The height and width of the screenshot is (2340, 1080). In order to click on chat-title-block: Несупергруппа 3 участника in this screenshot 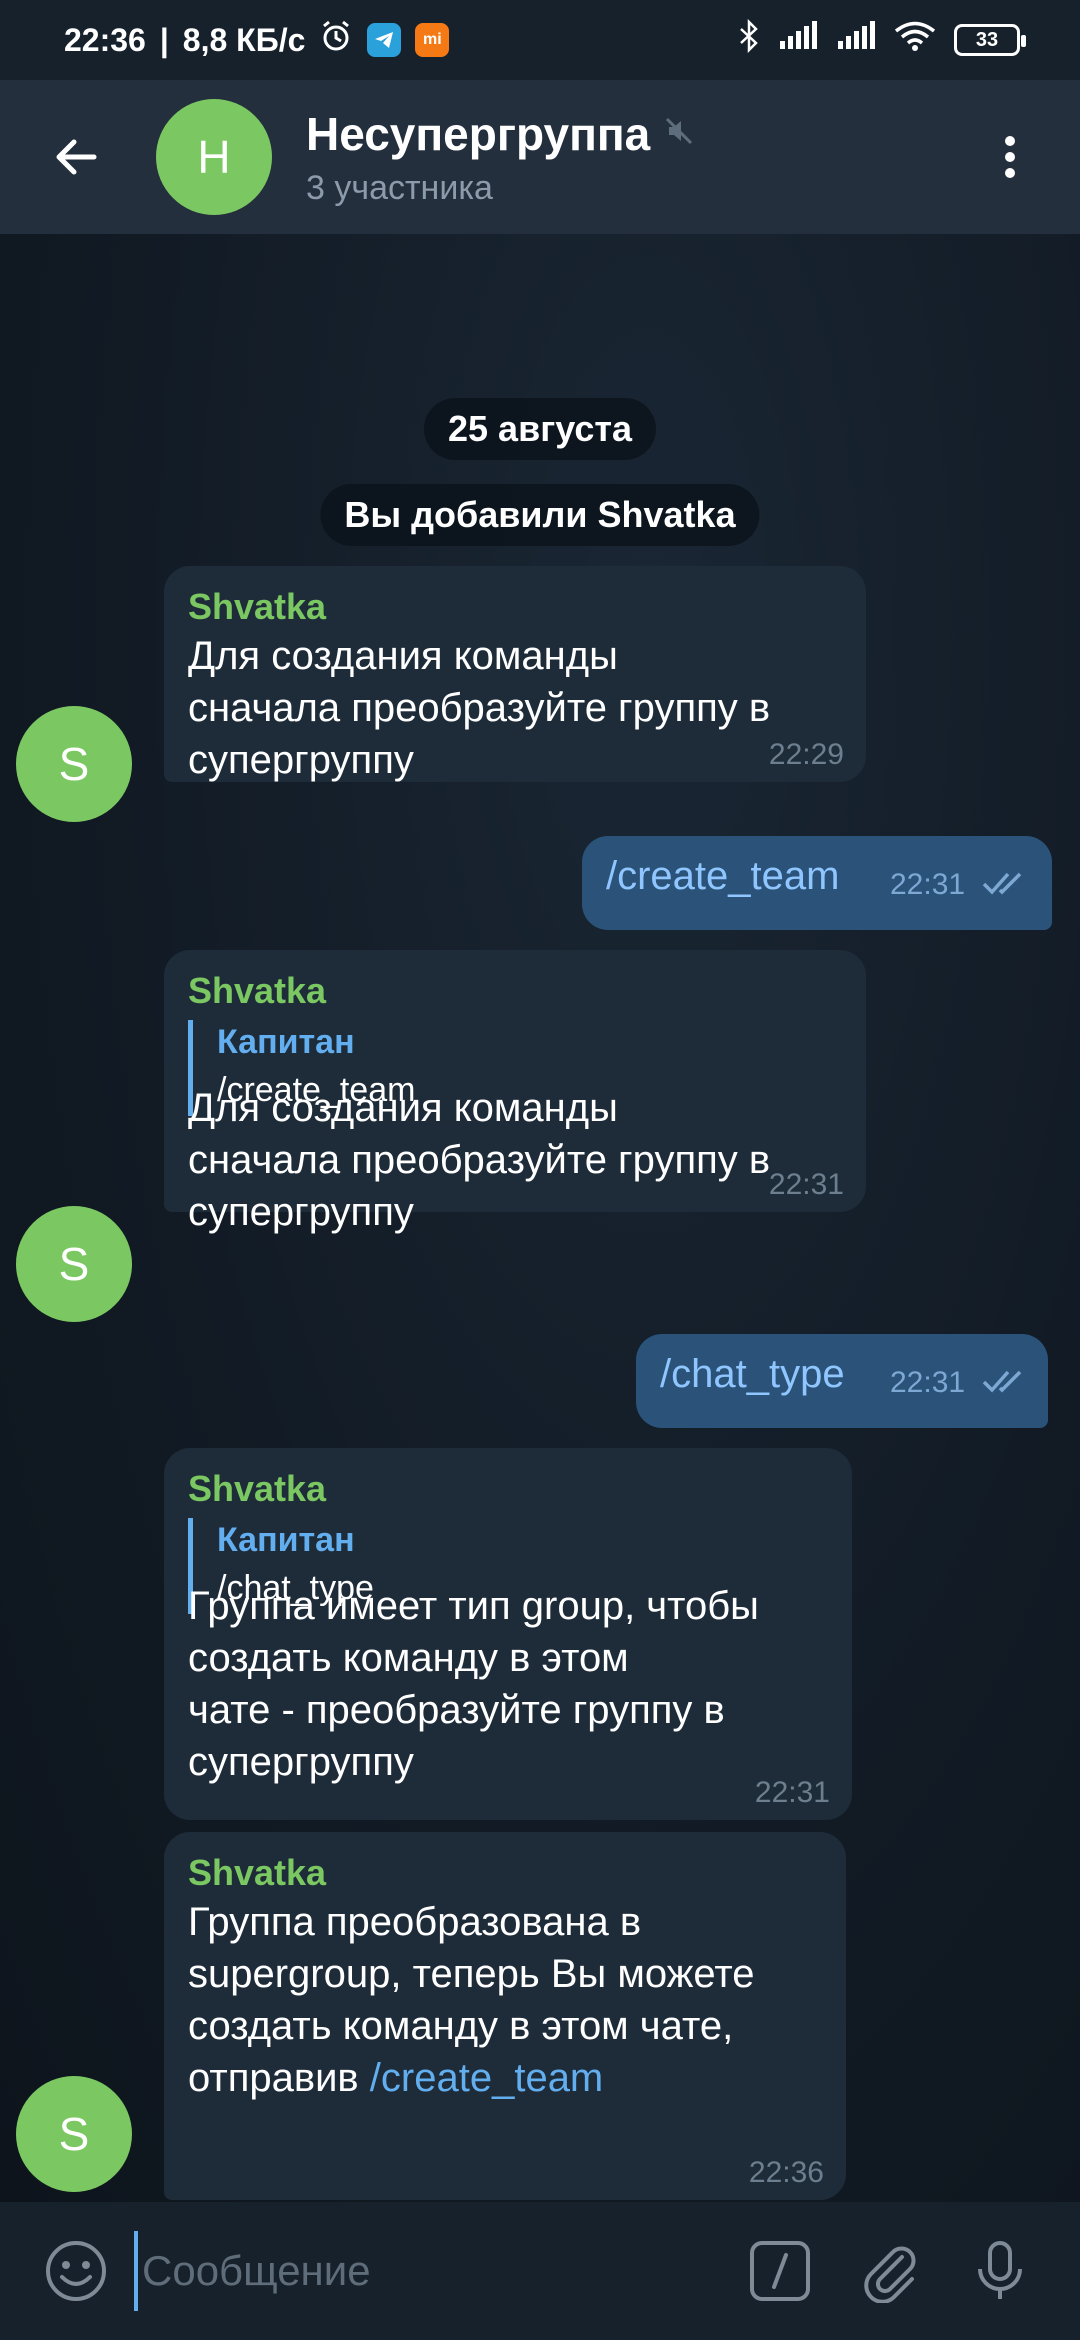, I will do `click(500, 157)`.